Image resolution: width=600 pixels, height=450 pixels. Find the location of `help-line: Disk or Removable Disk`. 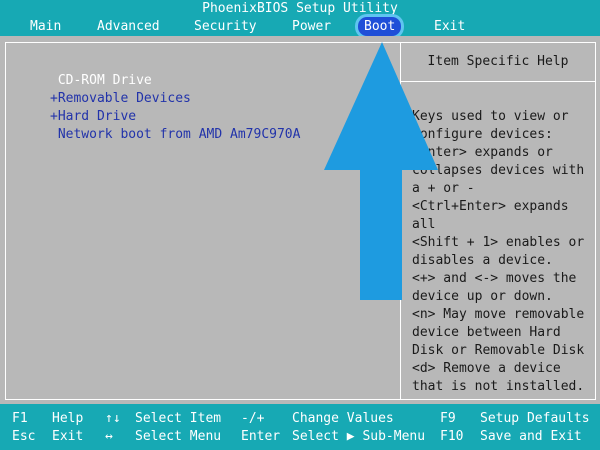

help-line: Disk or Removable Disk is located at coordinates (498, 350).